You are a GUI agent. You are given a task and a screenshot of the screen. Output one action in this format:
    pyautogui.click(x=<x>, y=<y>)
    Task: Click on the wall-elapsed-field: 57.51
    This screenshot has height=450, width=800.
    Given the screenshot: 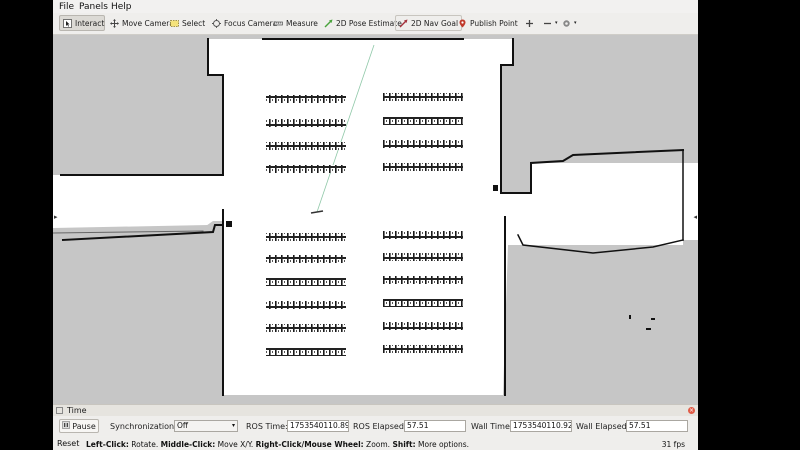 What is the action you would take?
    pyautogui.click(x=657, y=426)
    